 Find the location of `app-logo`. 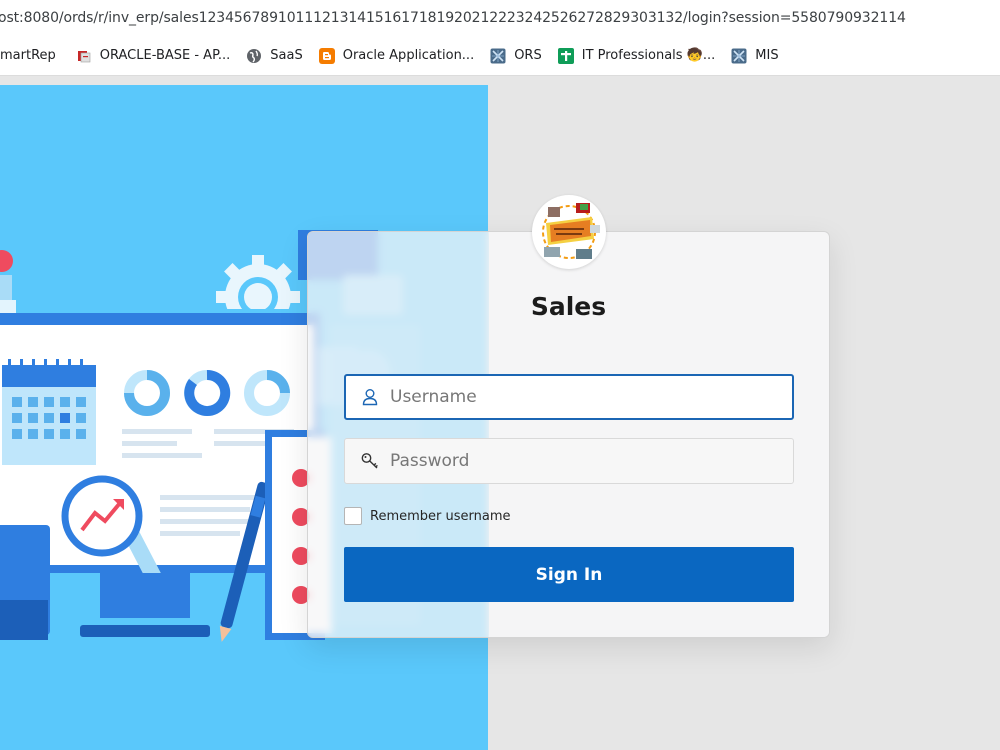

app-logo is located at coordinates (569, 232).